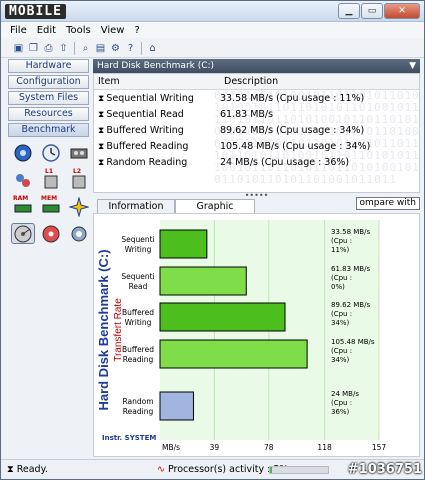  Describe the element at coordinates (136, 206) in the screenshot. I see `tab-information: Information` at that location.